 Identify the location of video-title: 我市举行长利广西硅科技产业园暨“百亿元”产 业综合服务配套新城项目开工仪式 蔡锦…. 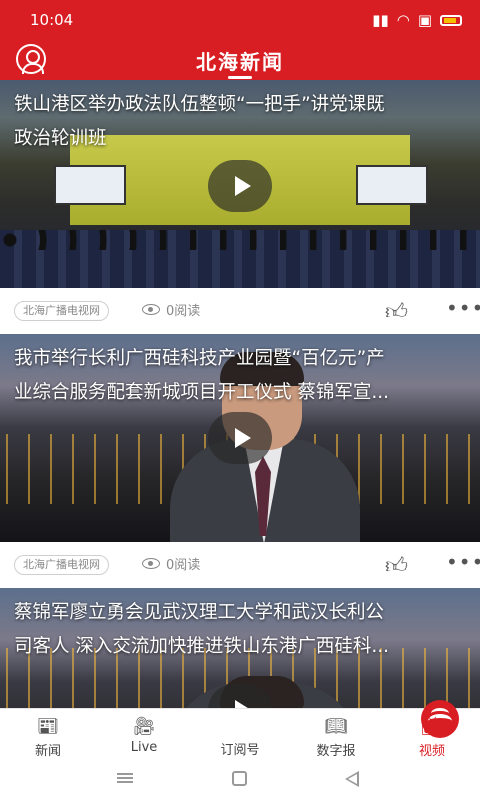
(240, 372).